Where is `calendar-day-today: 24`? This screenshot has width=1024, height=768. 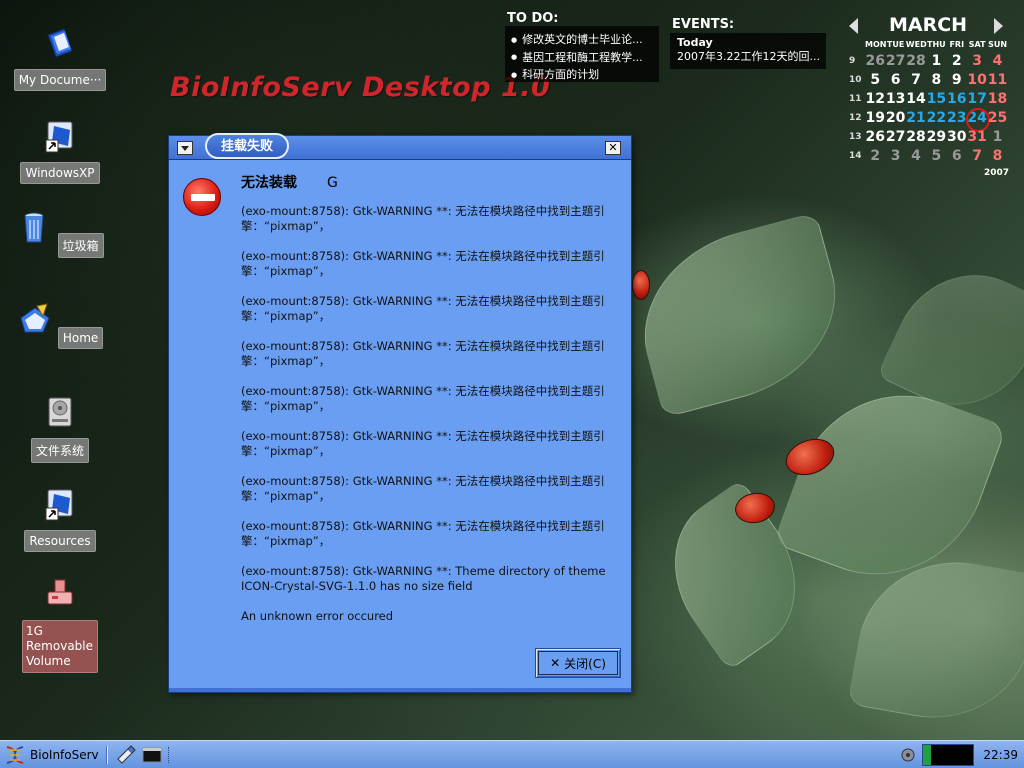 calendar-day-today: 24 is located at coordinates (978, 120).